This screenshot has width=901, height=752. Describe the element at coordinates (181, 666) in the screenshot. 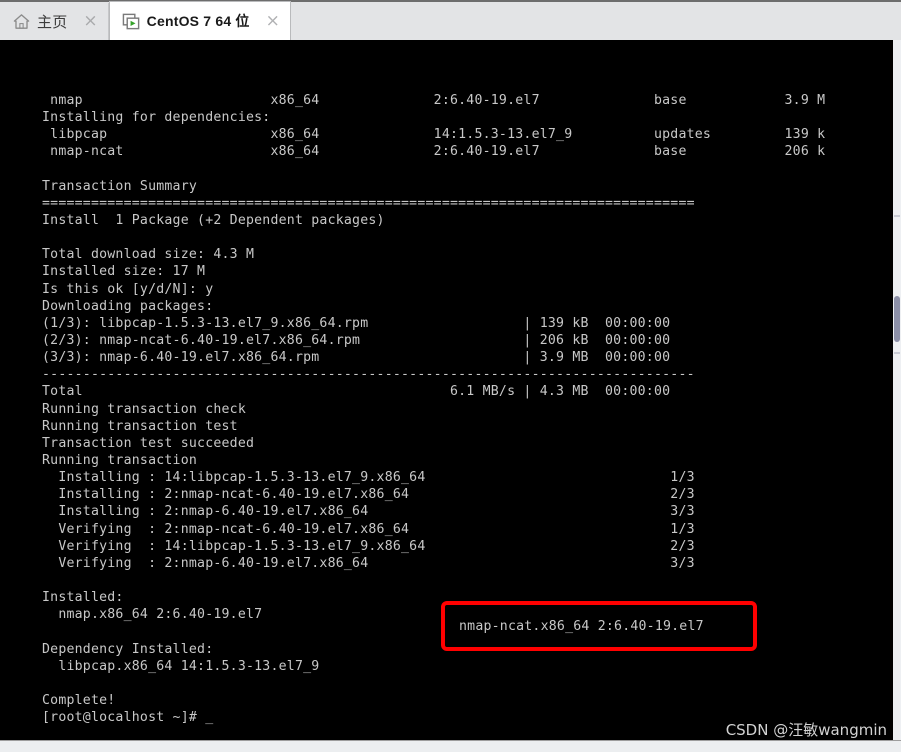

I see `terminal-line: libpcap.x86_64 14:1.5.3-13.el7_9` at that location.